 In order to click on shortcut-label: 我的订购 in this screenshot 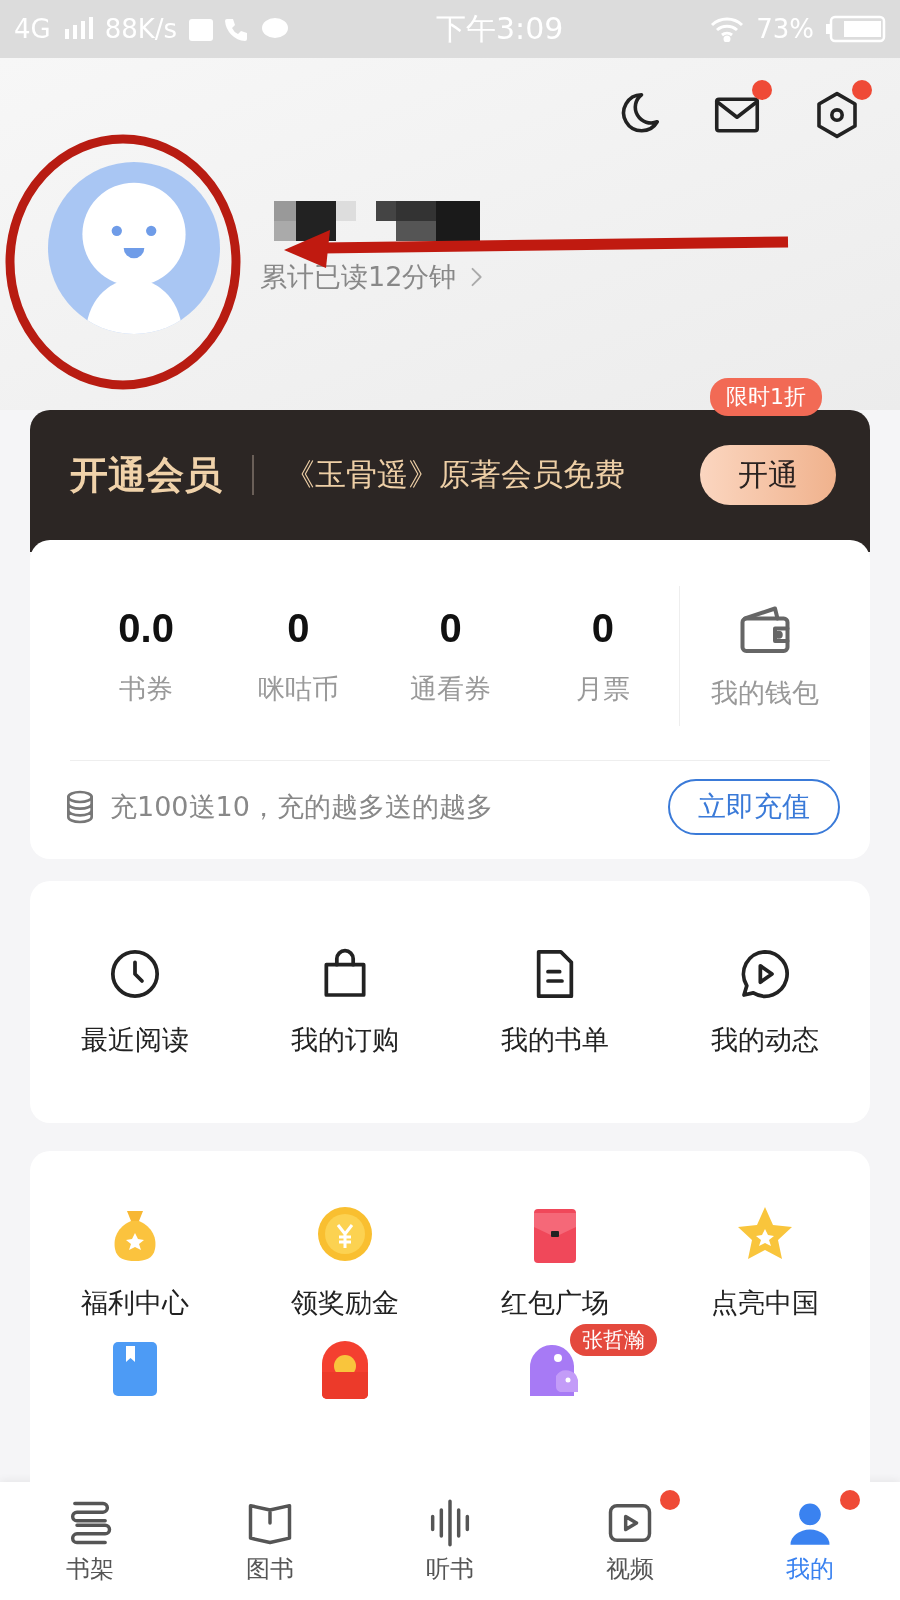, I will do `click(345, 1040)`.